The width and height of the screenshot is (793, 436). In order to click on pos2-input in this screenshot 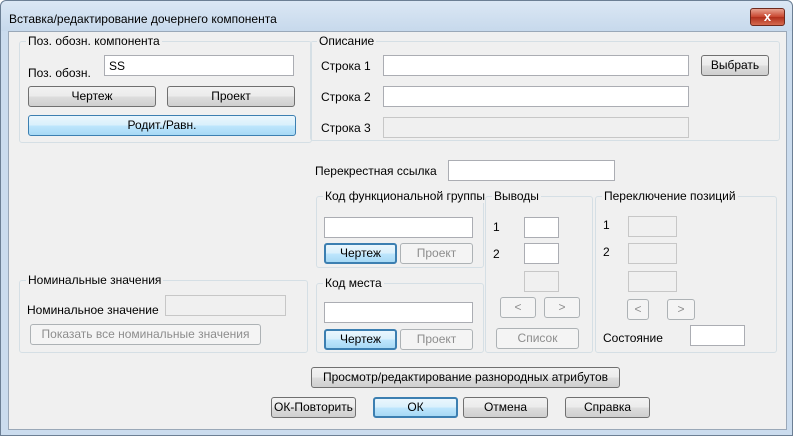, I will do `click(652, 253)`.